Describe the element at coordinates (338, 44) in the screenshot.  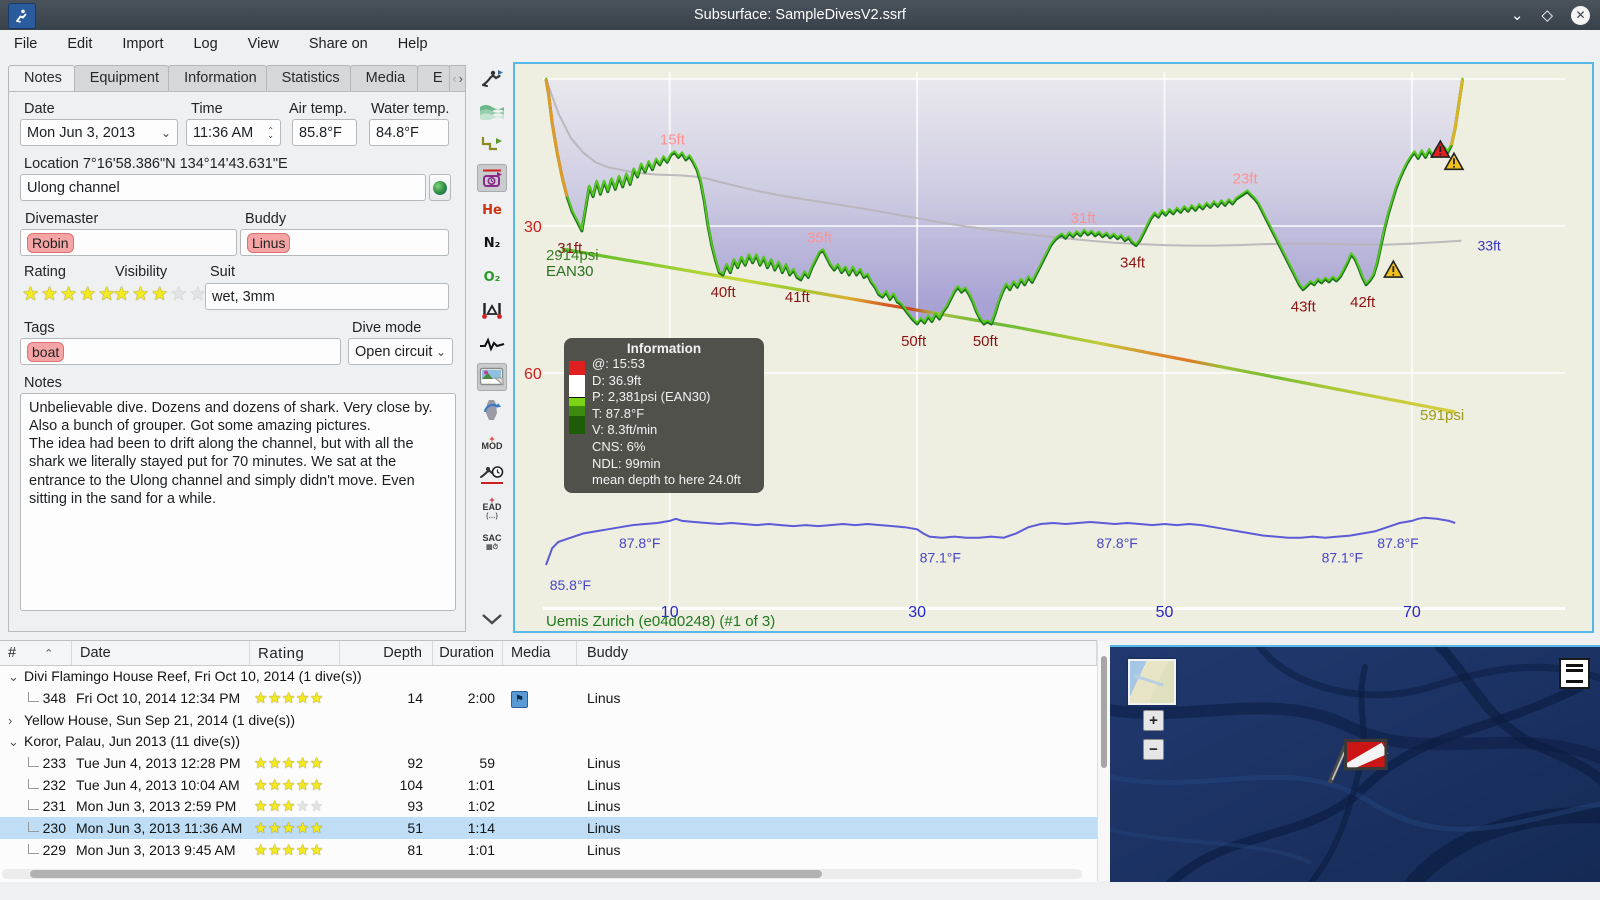
I see `menu-item-share-on: Share on` at that location.